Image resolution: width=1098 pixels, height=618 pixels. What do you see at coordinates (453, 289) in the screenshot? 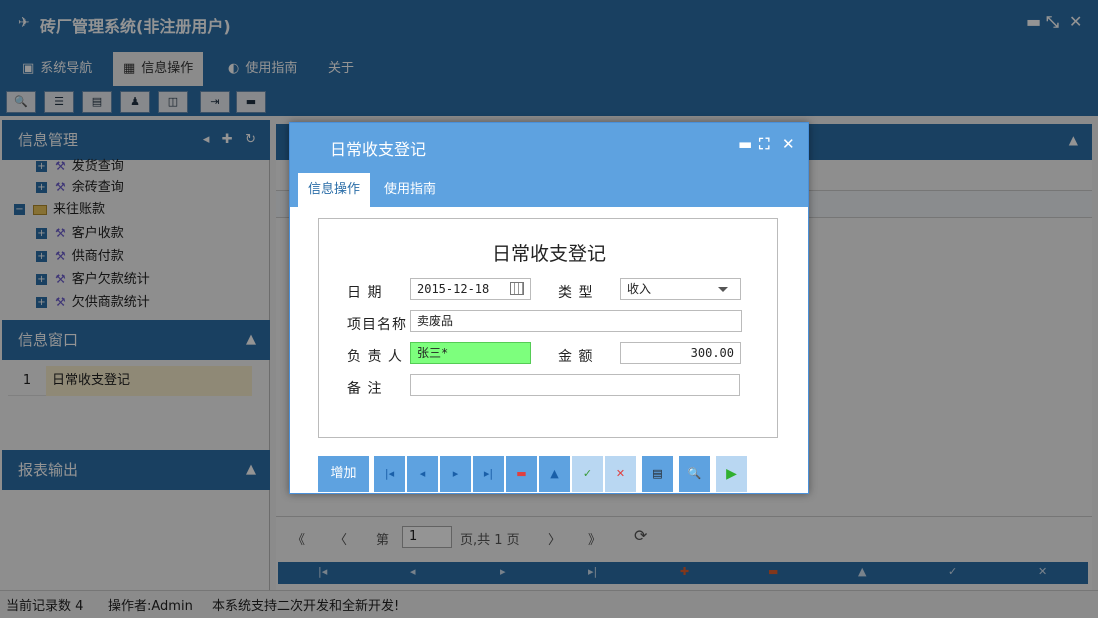
I see `date-value: 2015-12-18` at bounding box center [453, 289].